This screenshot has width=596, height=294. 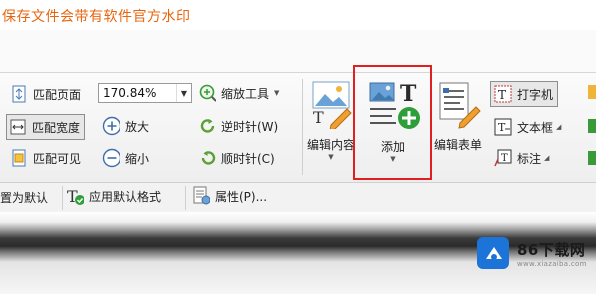 I want to click on zoom-in-label: 放大, so click(x=137, y=126).